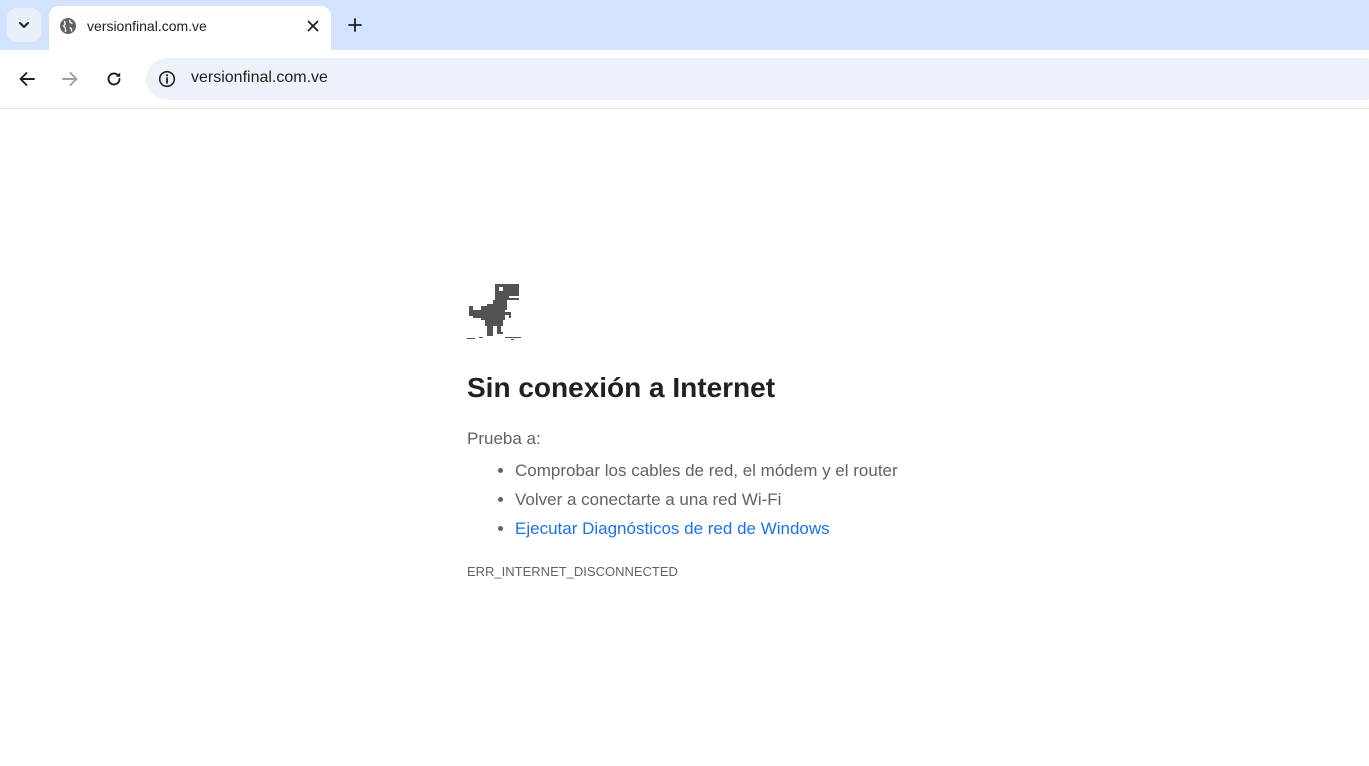 The height and width of the screenshot is (766, 1369). I want to click on error-heading: Sin conexión a Internet, so click(621, 387).